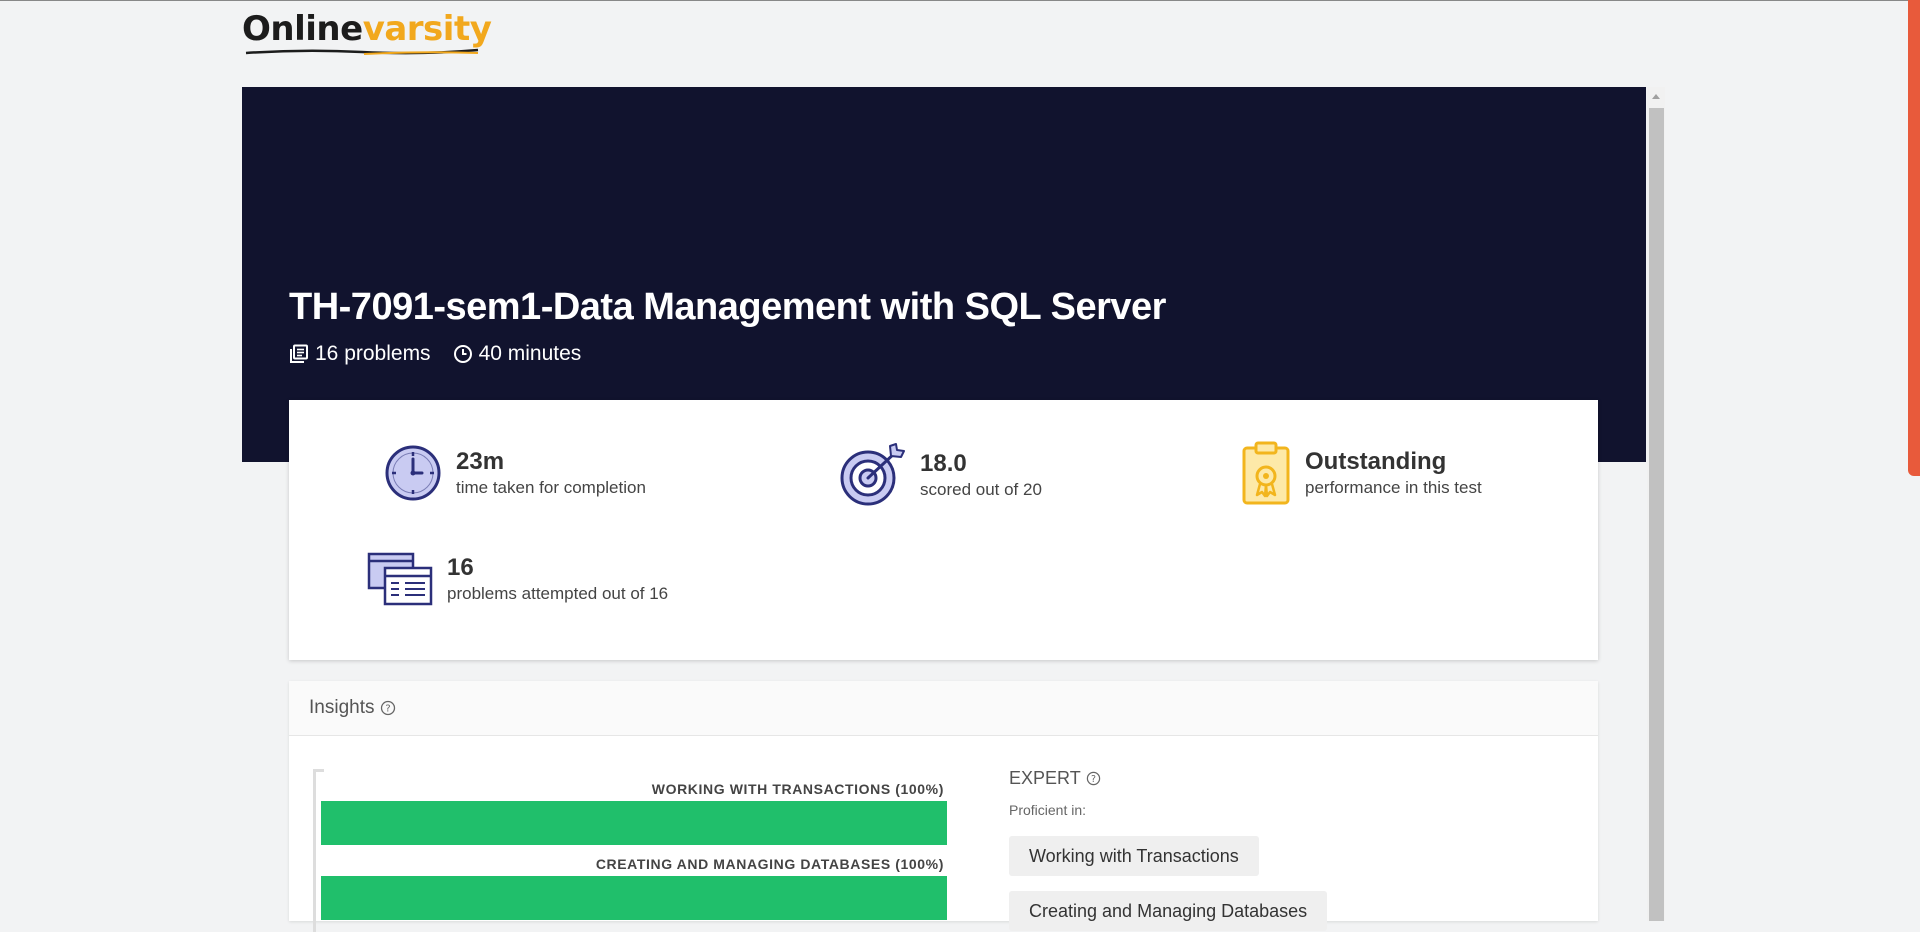 The width and height of the screenshot is (1920, 932). I want to click on stat-performance-text: Outstanding performance in this test, so click(1393, 473).